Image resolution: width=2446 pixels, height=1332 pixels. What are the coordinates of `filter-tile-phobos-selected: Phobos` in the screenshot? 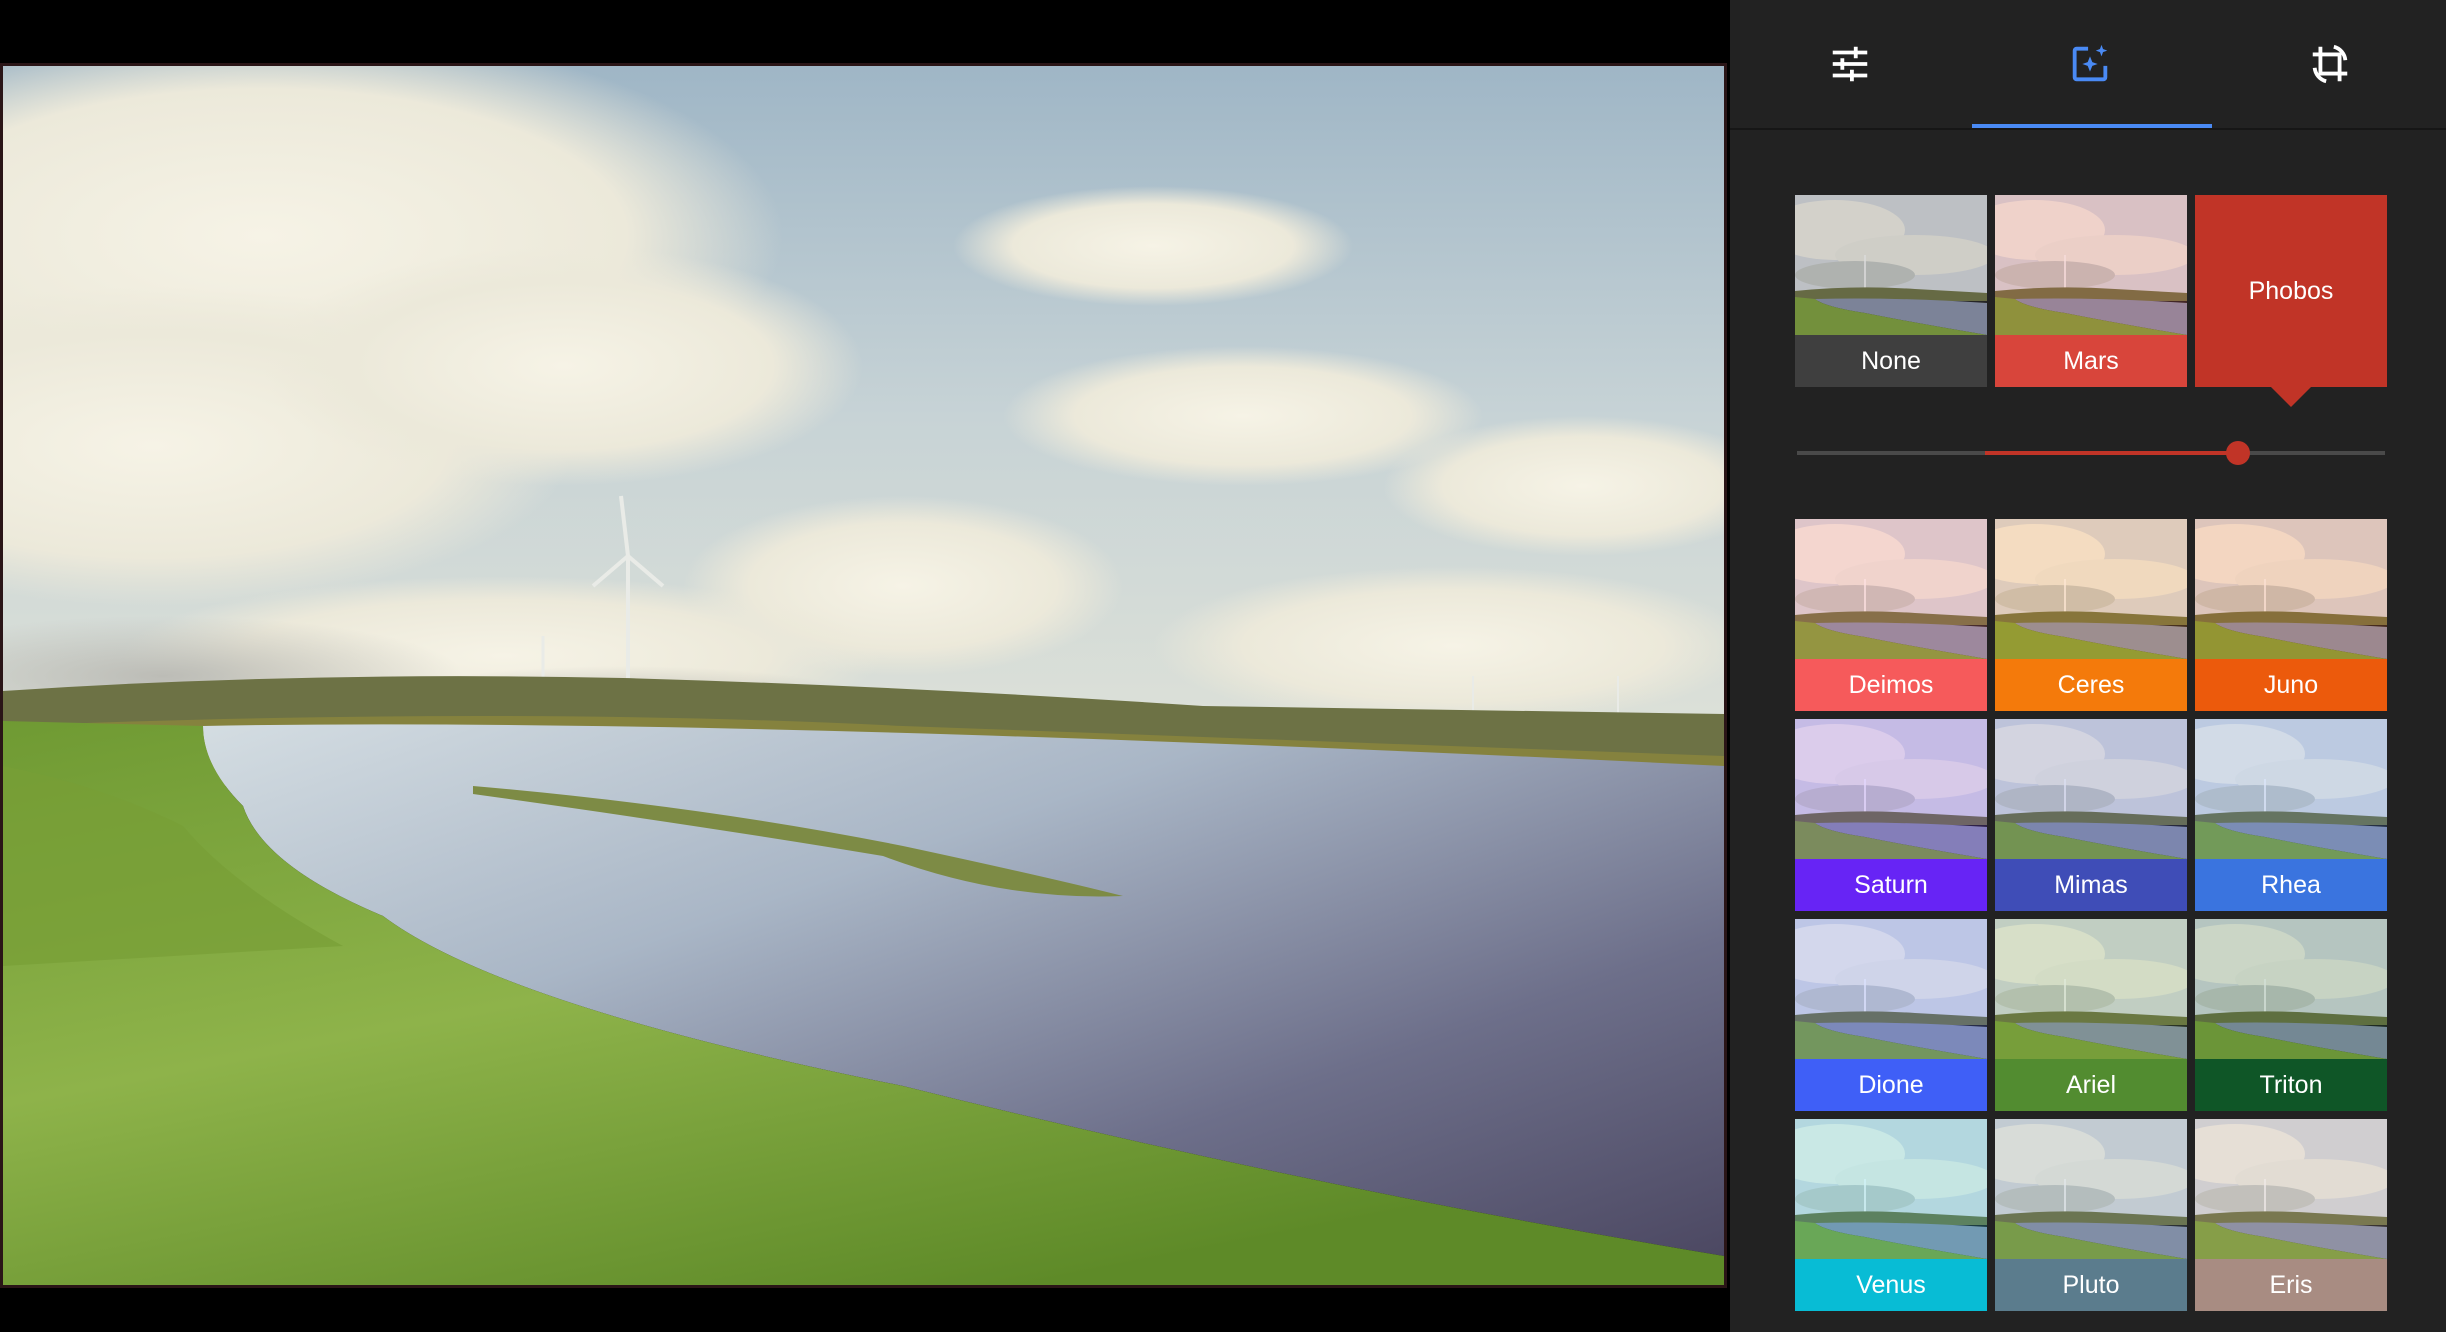 It's located at (2291, 291).